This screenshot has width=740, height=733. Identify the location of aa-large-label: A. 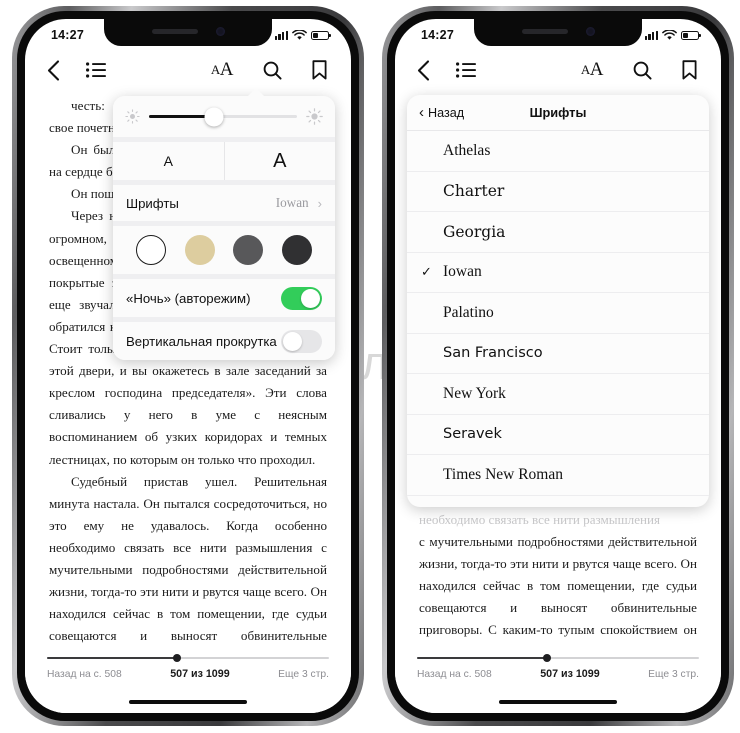
(596, 69).